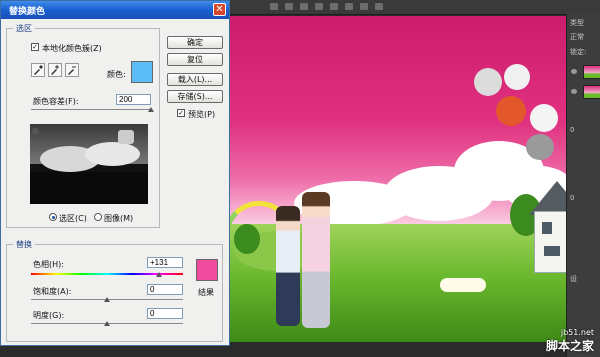 Image resolution: width=600 pixels, height=357 pixels. Describe the element at coordinates (202, 114) in the screenshot. I see `preview-label: 预览(P)` at that location.